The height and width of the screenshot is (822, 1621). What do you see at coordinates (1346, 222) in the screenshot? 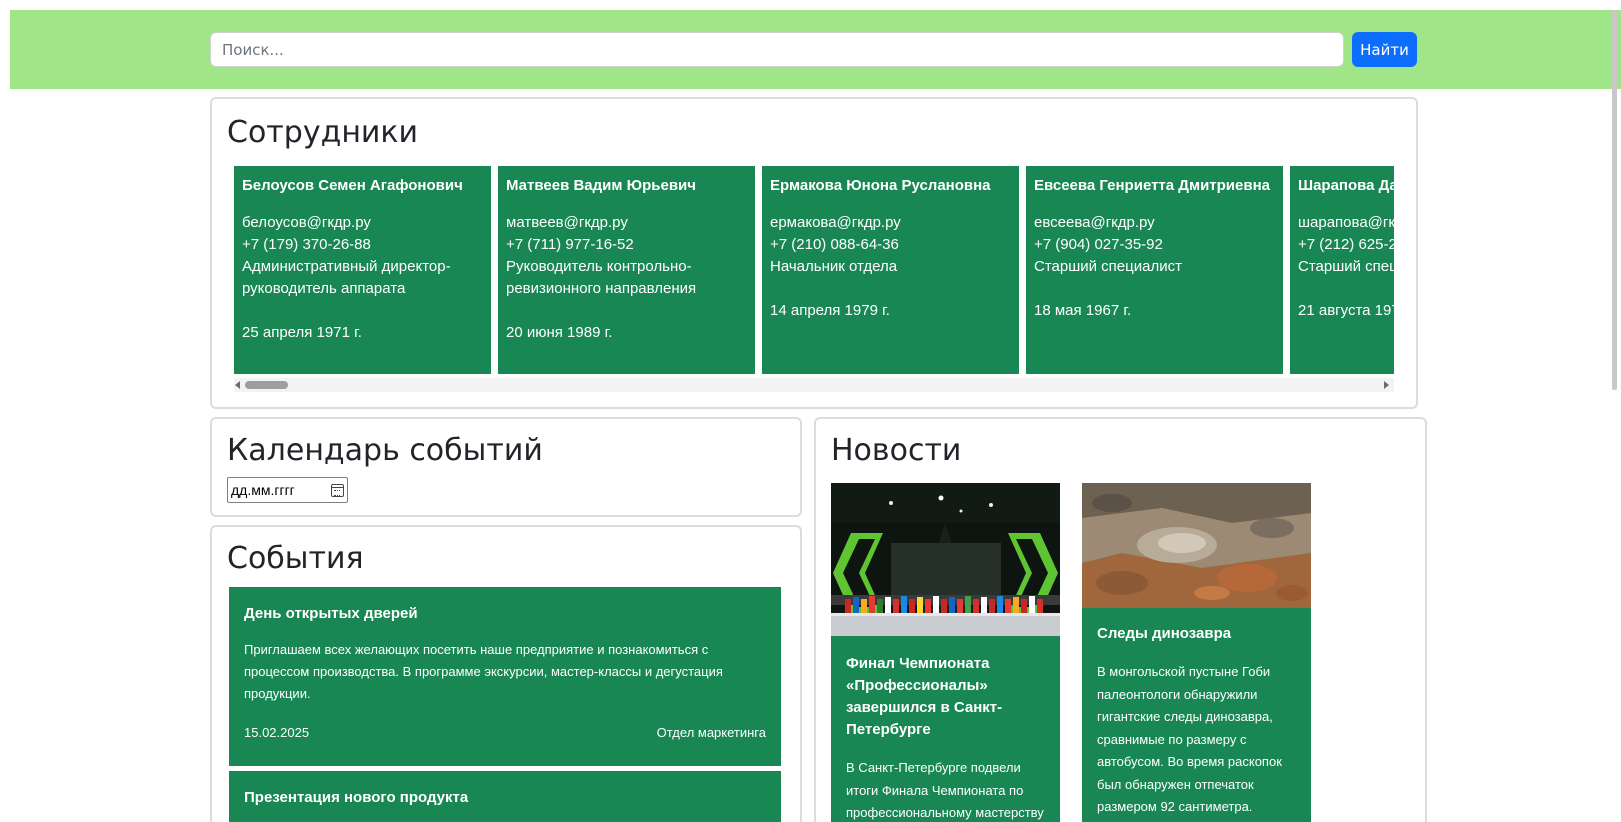
I see `employee-email: шарапова@гкд` at bounding box center [1346, 222].